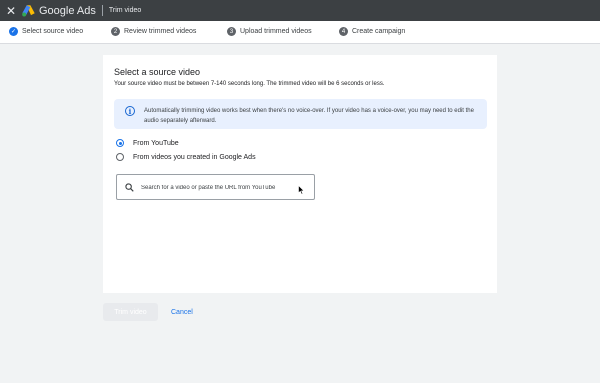 The width and height of the screenshot is (600, 383). What do you see at coordinates (231, 31) in the screenshot?
I see `step-number: 3` at bounding box center [231, 31].